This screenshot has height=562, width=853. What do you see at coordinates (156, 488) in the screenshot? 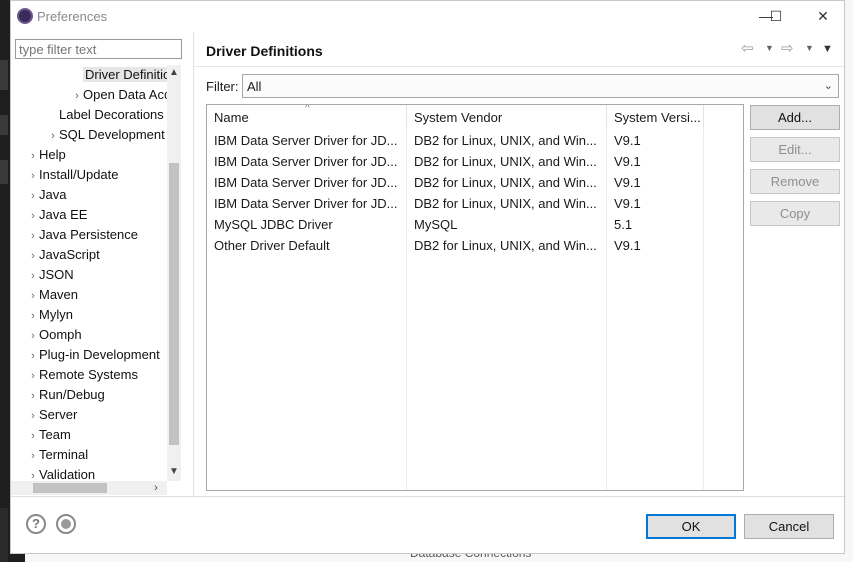
I see `scroll-right-icon: ›` at bounding box center [156, 488].